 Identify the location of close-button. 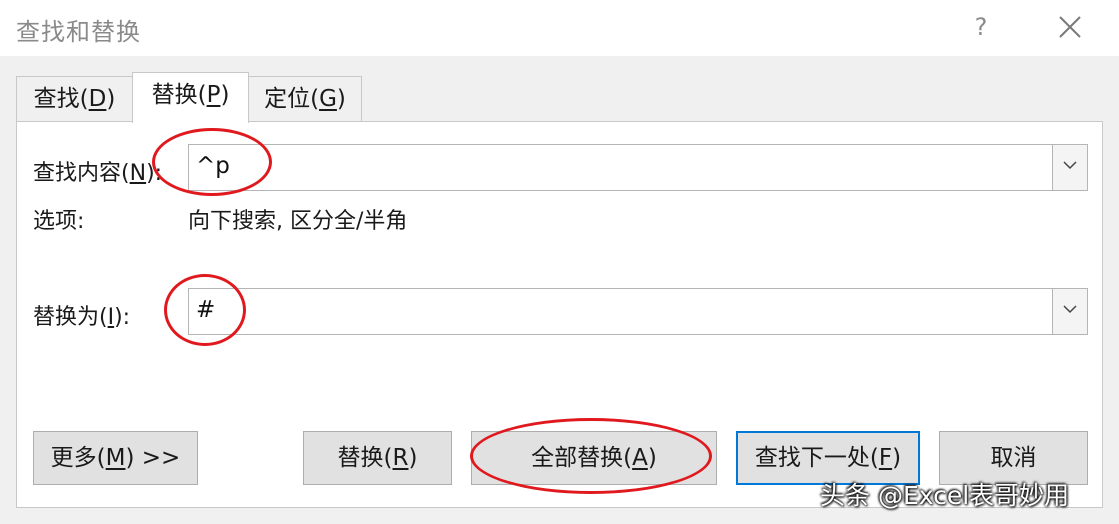
(1070, 27).